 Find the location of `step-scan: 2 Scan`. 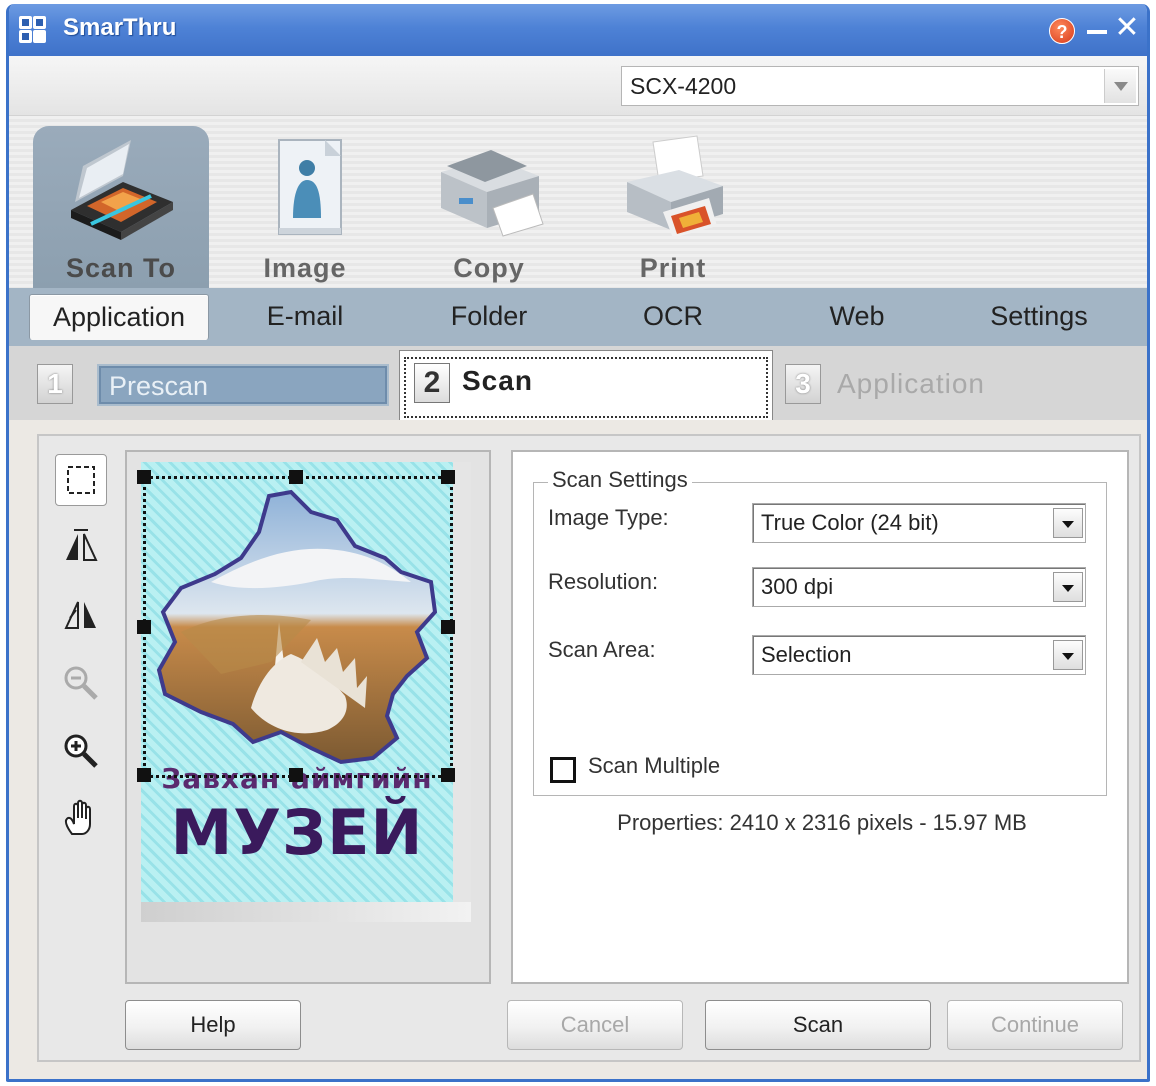

step-scan: 2 Scan is located at coordinates (586, 385).